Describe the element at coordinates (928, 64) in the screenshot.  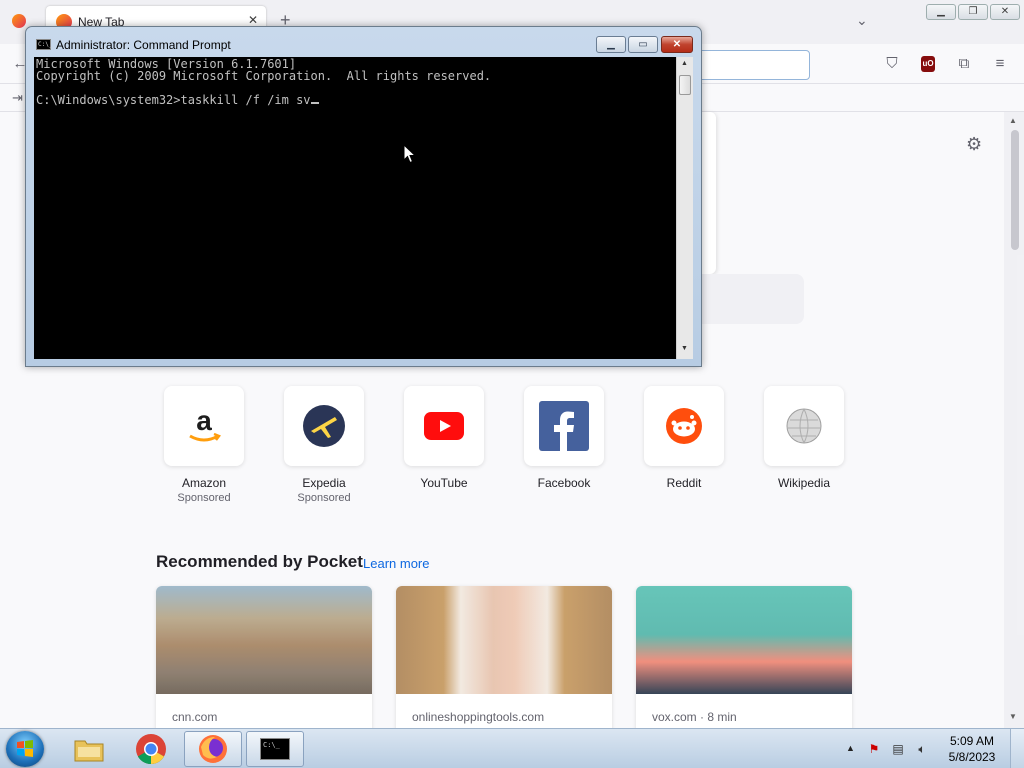
I see `ublock-origin-icon: uO` at that location.